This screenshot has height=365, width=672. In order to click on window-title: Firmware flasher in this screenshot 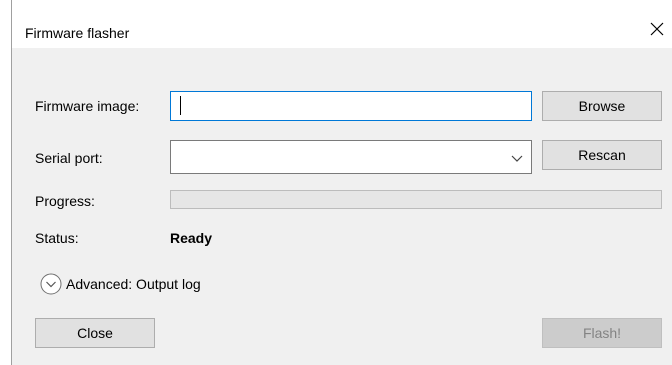, I will do `click(77, 33)`.